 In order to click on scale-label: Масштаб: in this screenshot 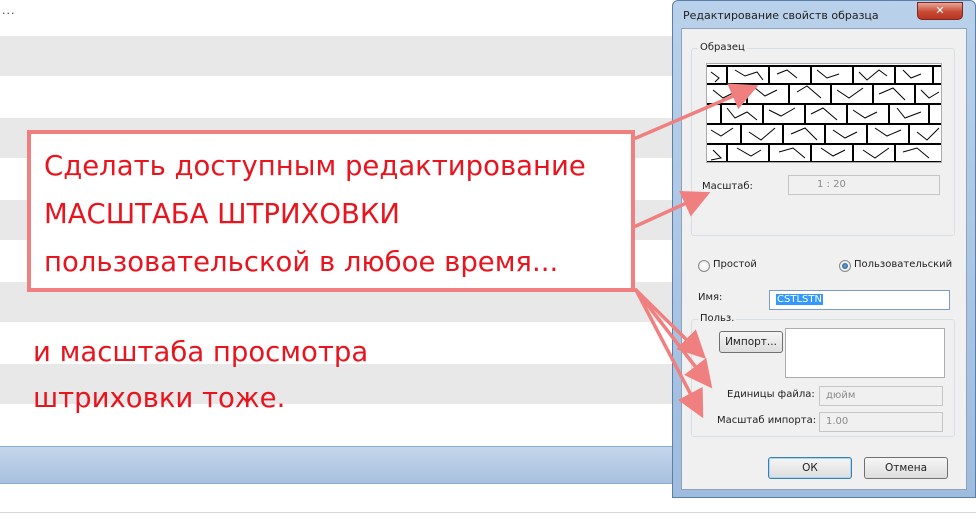, I will do `click(727, 186)`.